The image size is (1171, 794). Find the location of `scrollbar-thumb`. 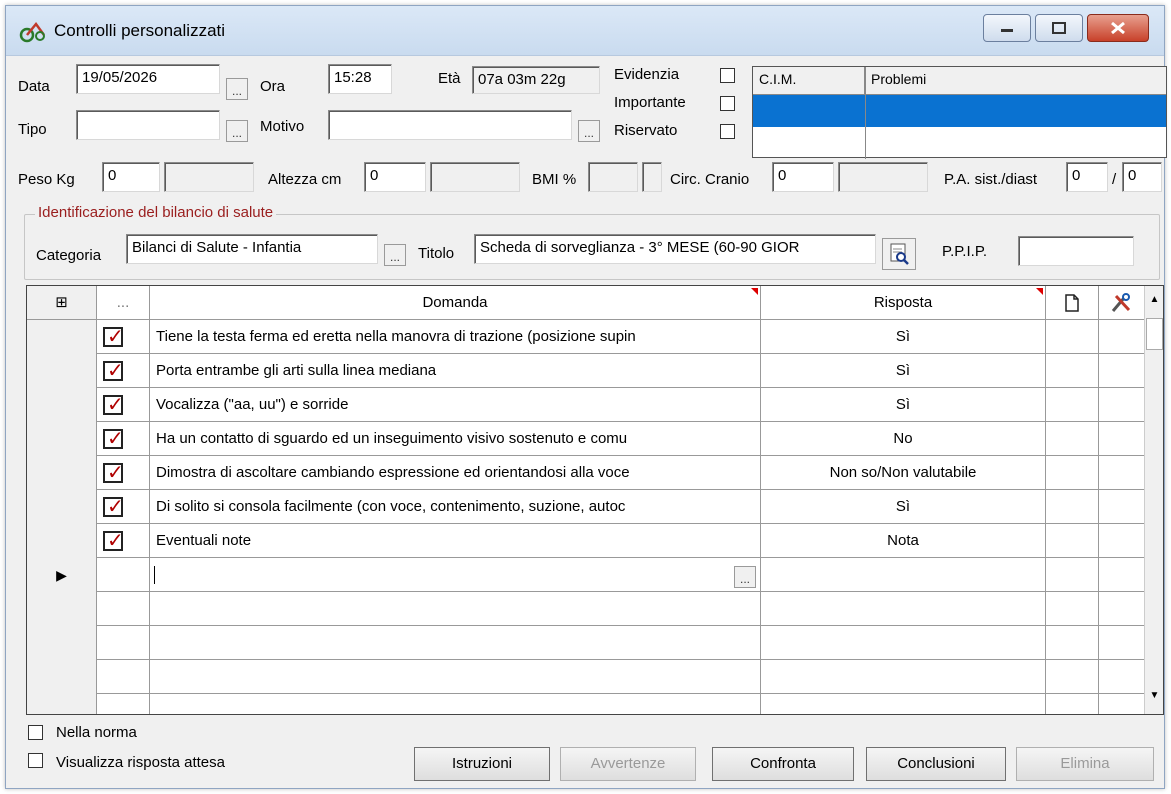

scrollbar-thumb is located at coordinates (1154, 334).